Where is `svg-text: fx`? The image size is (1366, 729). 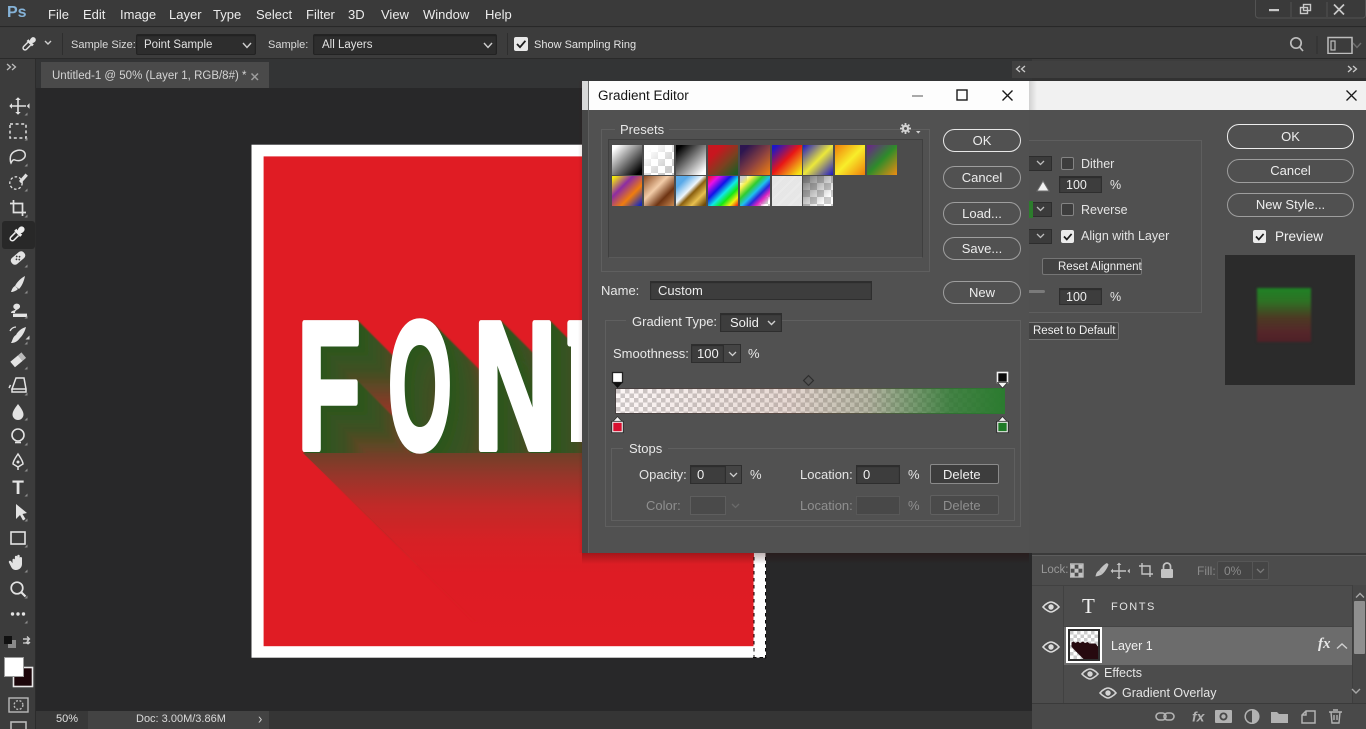 svg-text: fx is located at coordinates (1199, 717).